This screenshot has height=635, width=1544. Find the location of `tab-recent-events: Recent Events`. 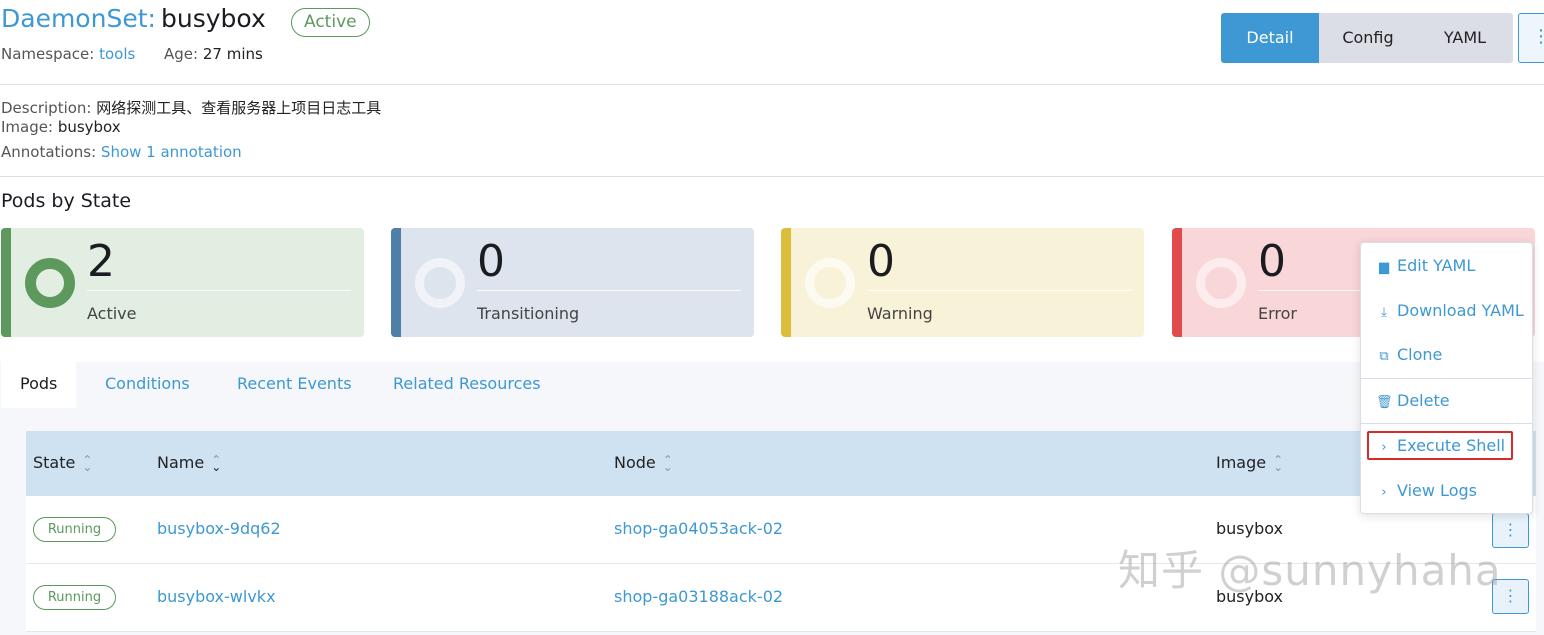

tab-recent-events: Recent Events is located at coordinates (294, 385).